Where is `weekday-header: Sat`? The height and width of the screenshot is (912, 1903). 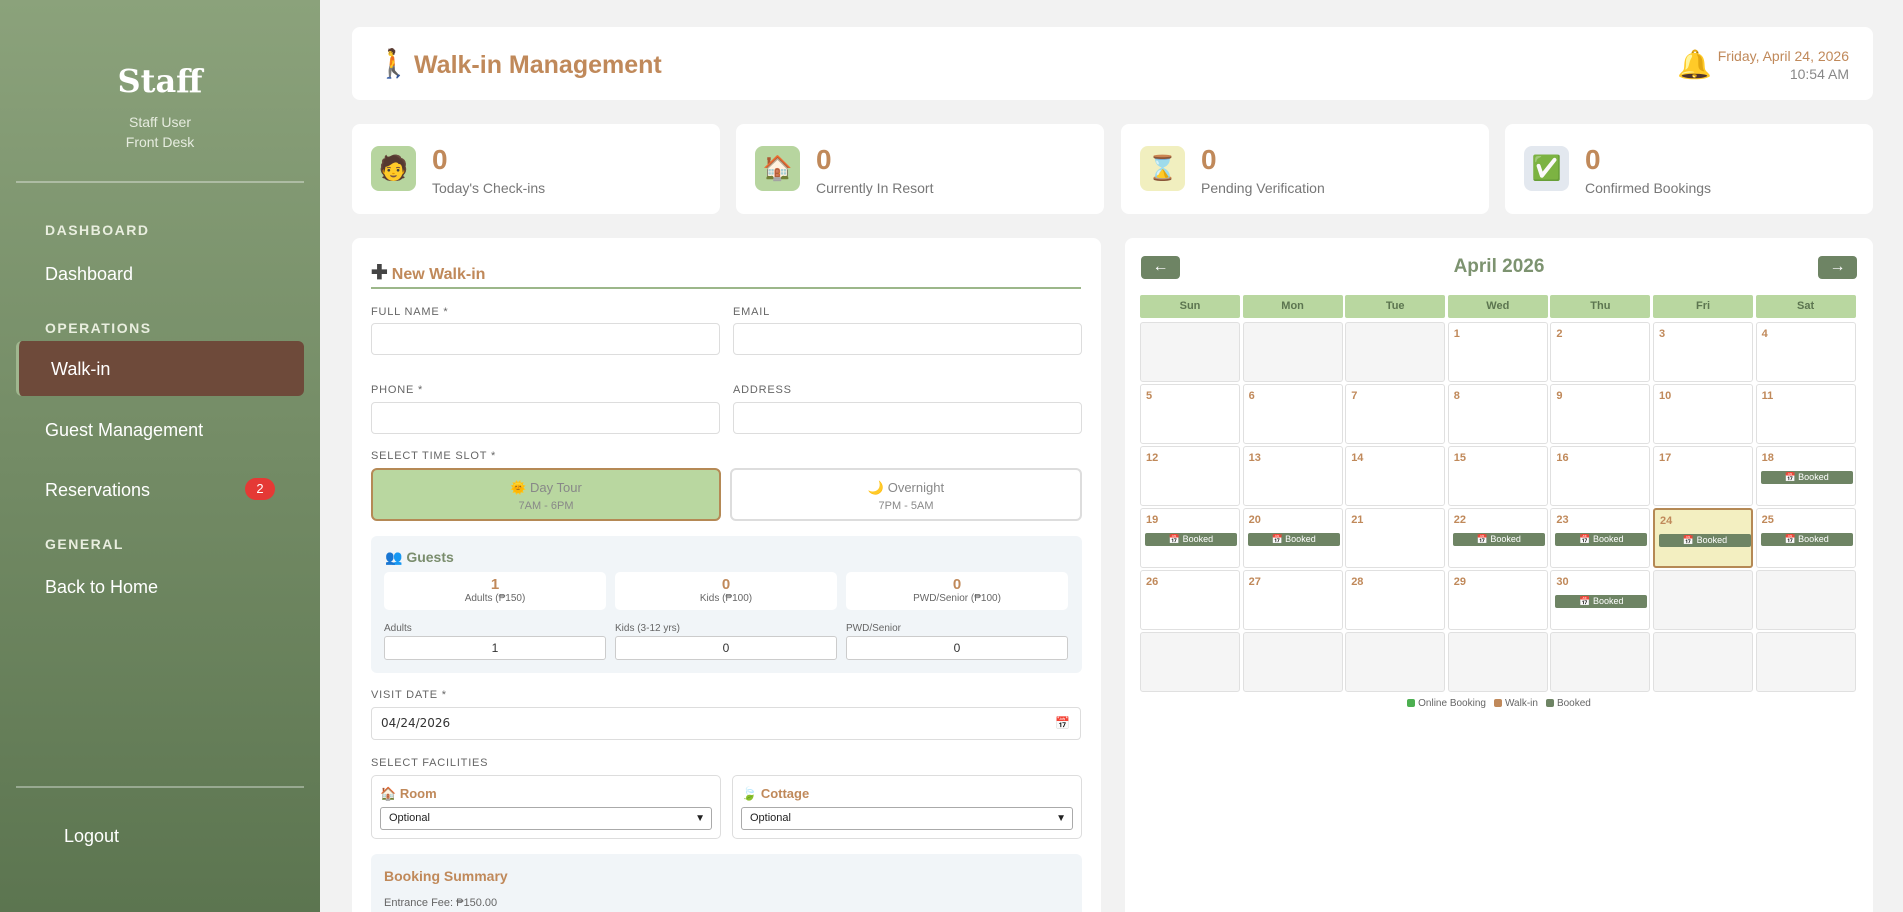
weekday-header: Sat is located at coordinates (1805, 306).